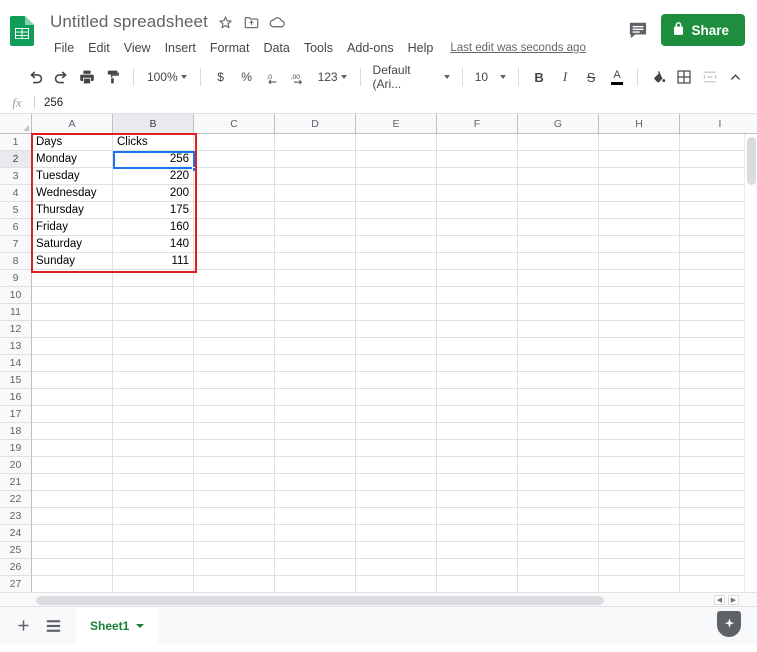 This screenshot has width=757, height=652. I want to click on cell-F10, so click(477, 295).